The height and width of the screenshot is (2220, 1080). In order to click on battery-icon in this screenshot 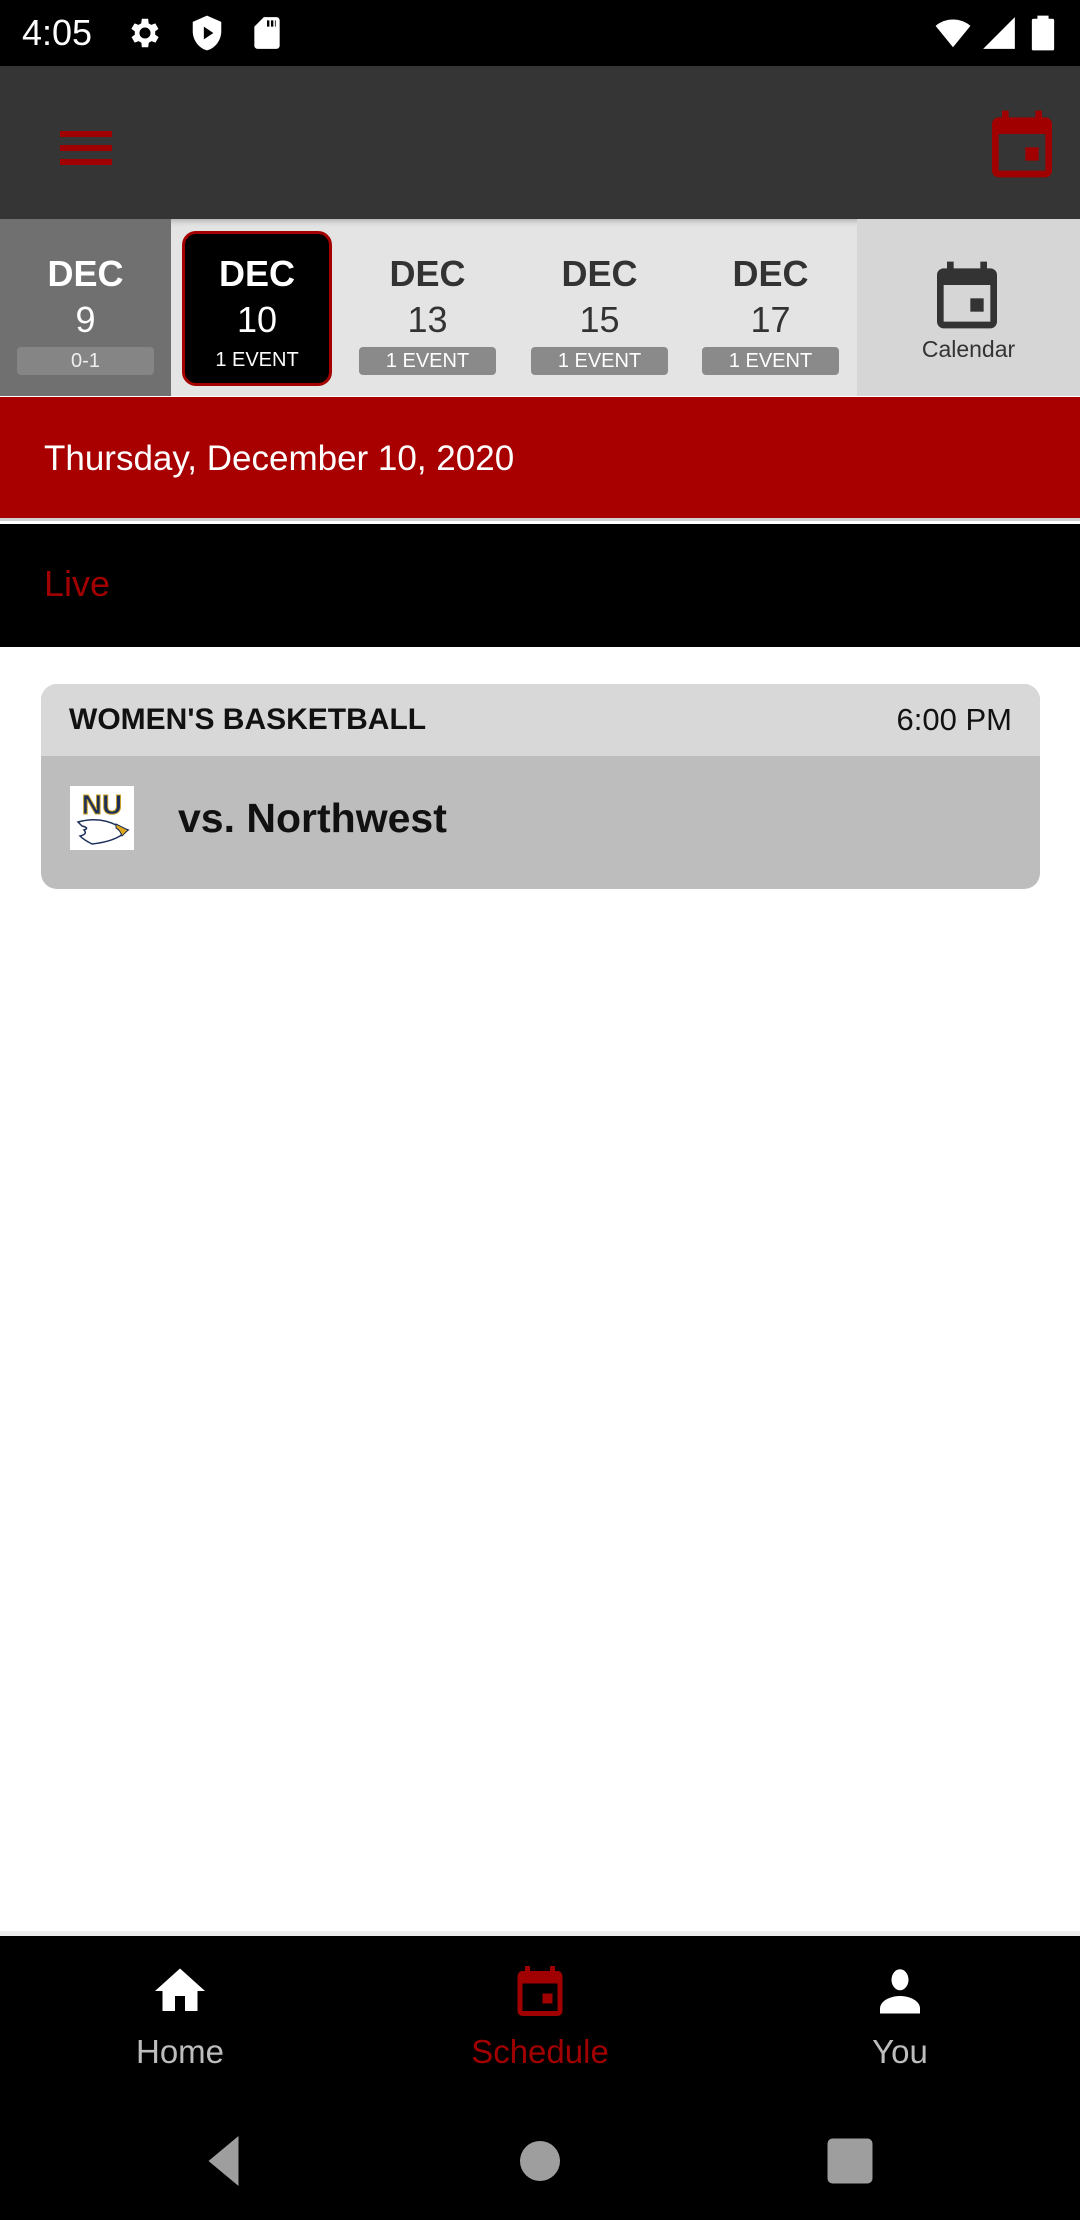, I will do `click(1043, 33)`.